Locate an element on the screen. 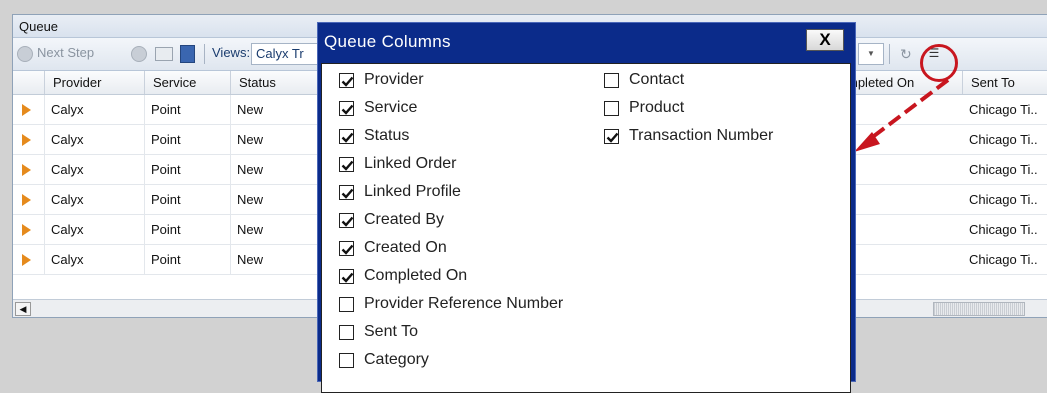 This screenshot has width=1047, height=393. views-select: Calyx Tr is located at coordinates (289, 54).